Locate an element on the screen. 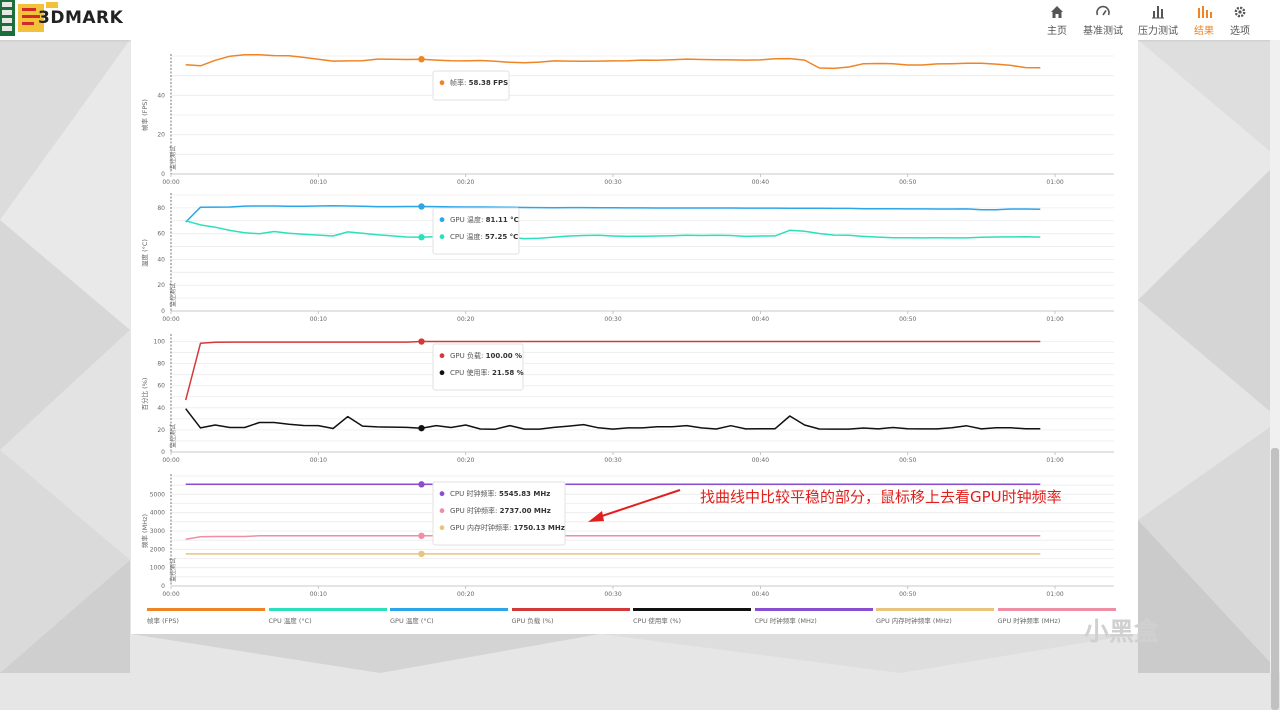 Image resolution: width=1280 pixels, height=710 pixels. tooltip-row: CPU 使用率: 21.58 % is located at coordinates (487, 372).